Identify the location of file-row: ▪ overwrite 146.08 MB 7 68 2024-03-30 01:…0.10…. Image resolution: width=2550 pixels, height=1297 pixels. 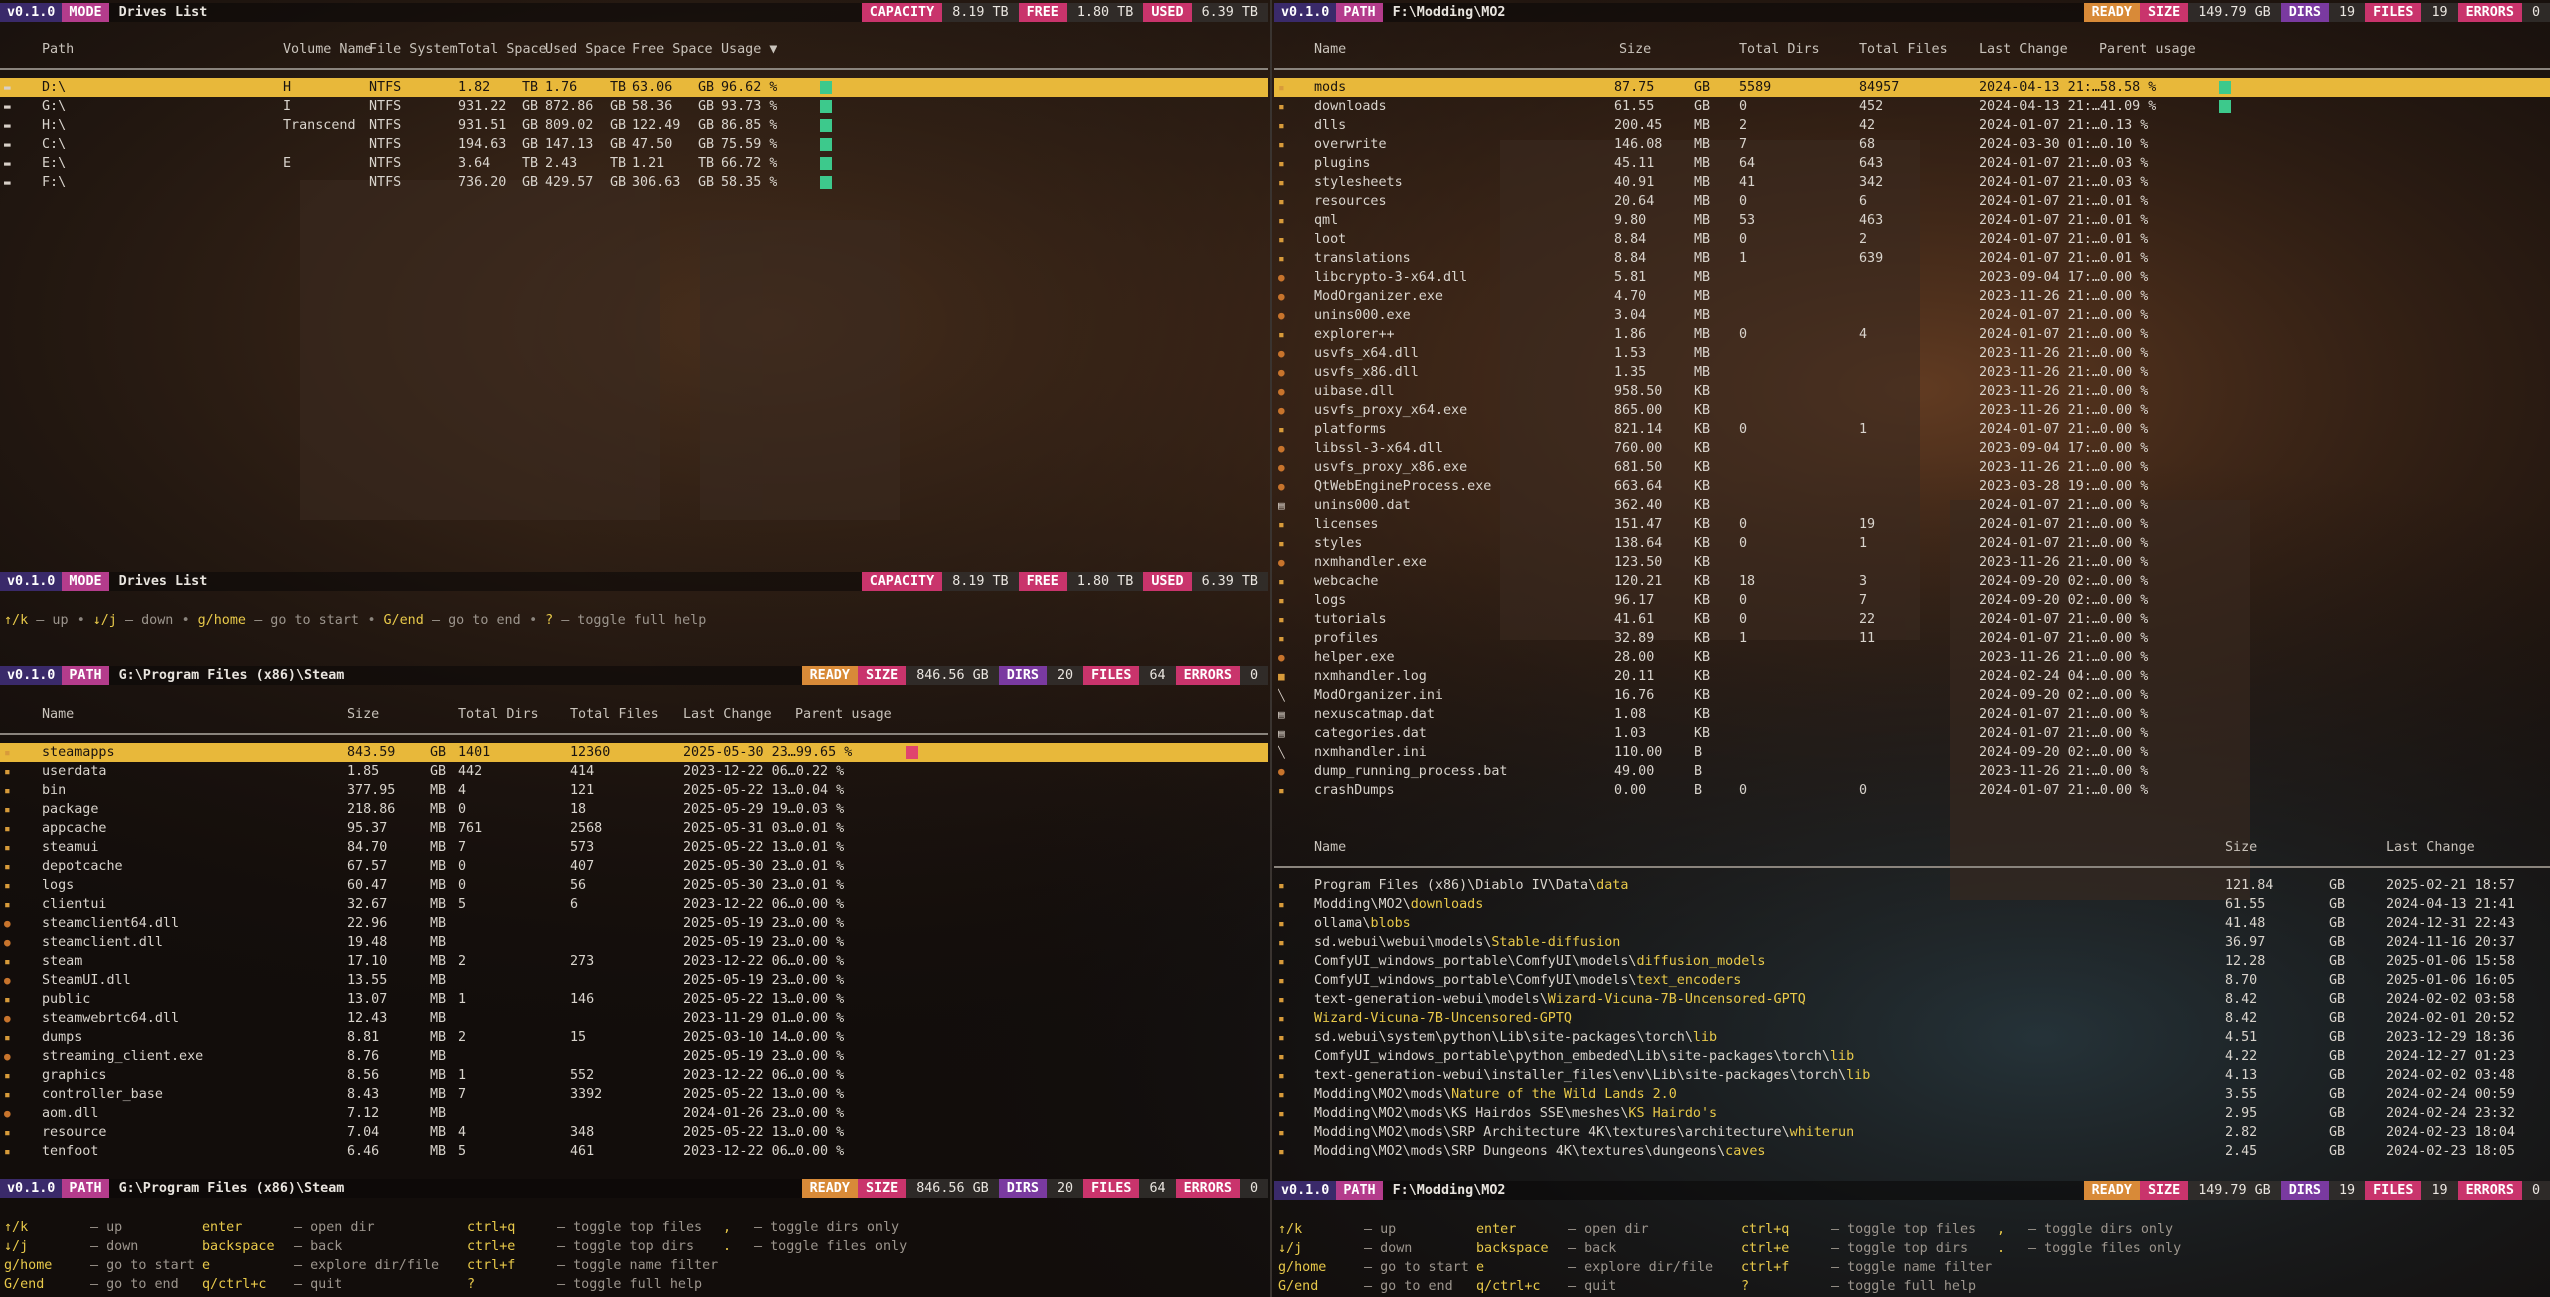
(1912, 144).